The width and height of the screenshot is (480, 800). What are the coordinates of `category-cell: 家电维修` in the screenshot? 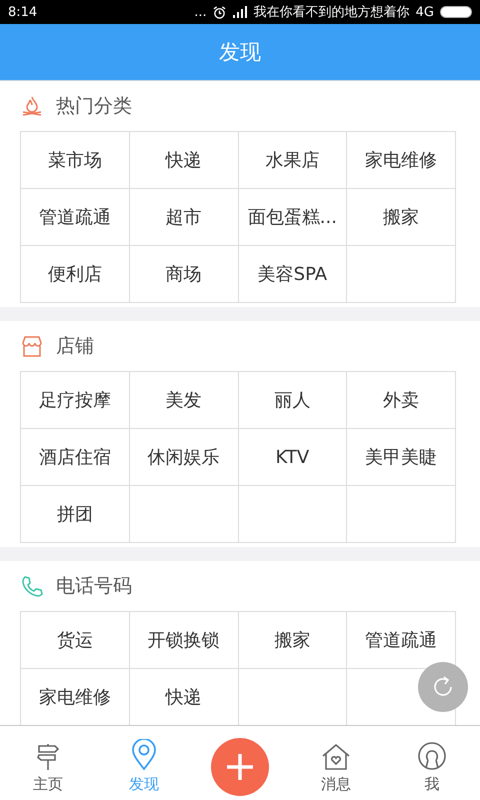 It's located at (401, 160).